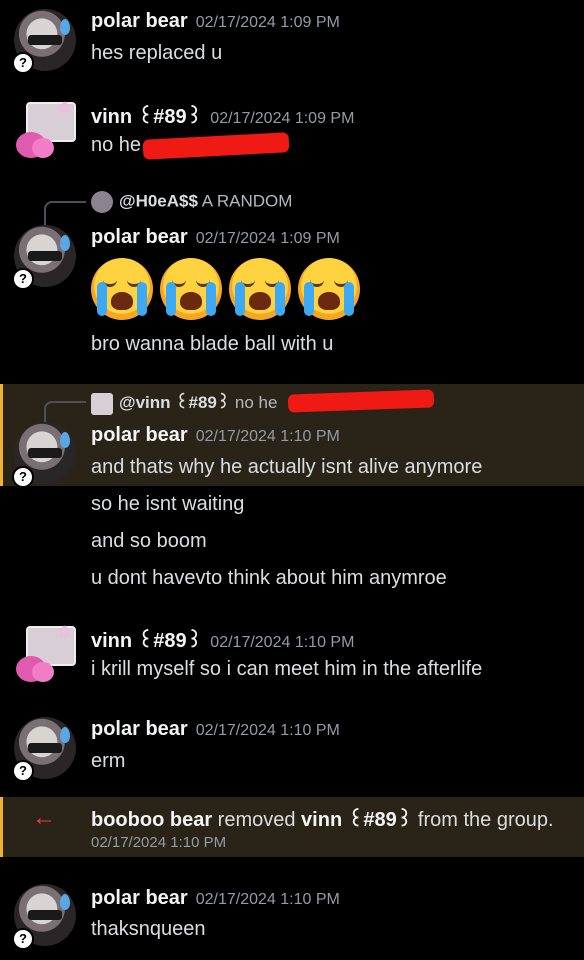 The height and width of the screenshot is (960, 584). What do you see at coordinates (269, 578) in the screenshot?
I see `message-line: u dont havevto think about him anymroe` at bounding box center [269, 578].